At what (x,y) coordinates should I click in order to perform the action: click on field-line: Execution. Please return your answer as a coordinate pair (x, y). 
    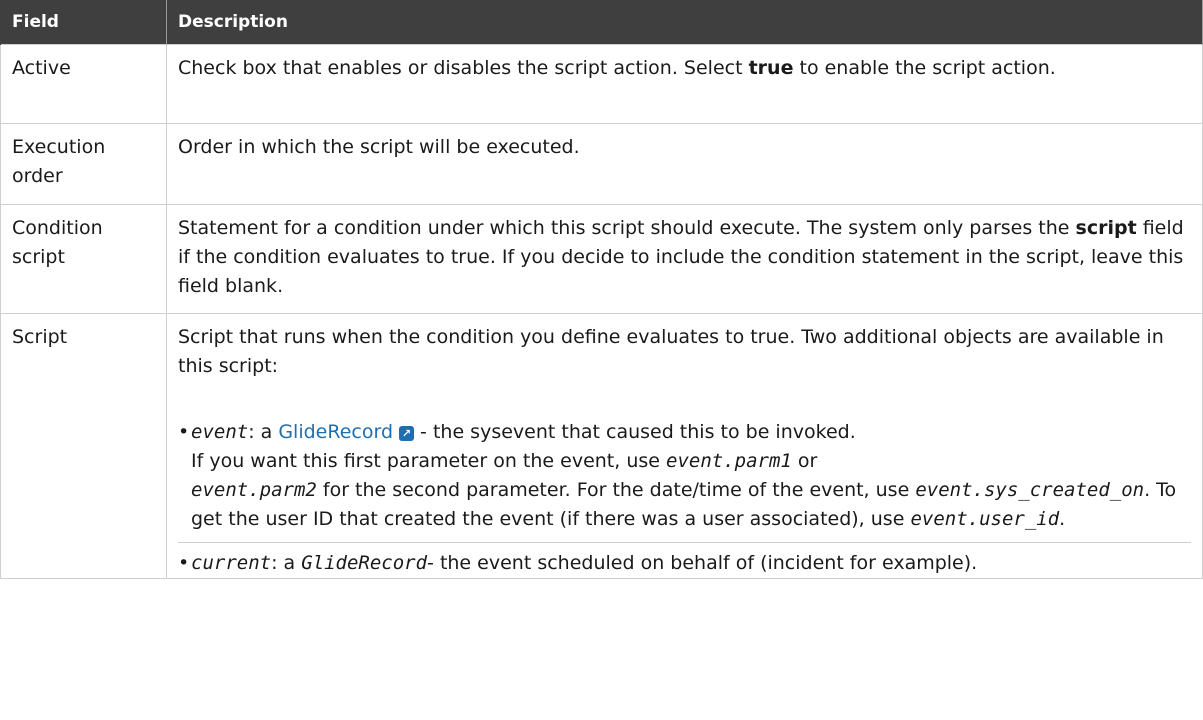
    Looking at the image, I should click on (59, 147).